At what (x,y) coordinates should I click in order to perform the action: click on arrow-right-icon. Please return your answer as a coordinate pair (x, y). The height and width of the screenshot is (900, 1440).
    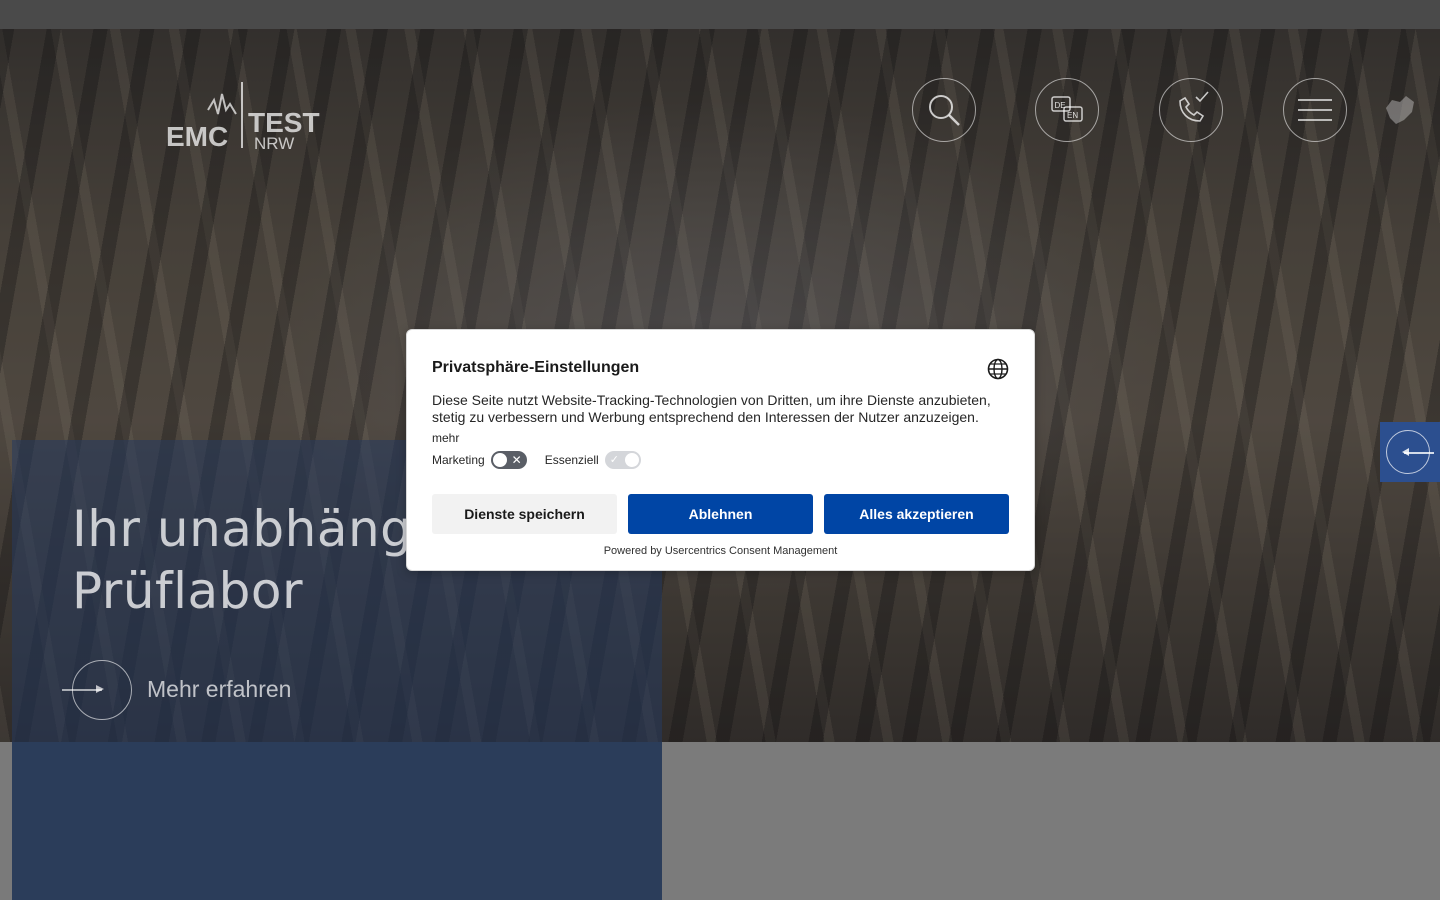
    Looking at the image, I should click on (83, 689).